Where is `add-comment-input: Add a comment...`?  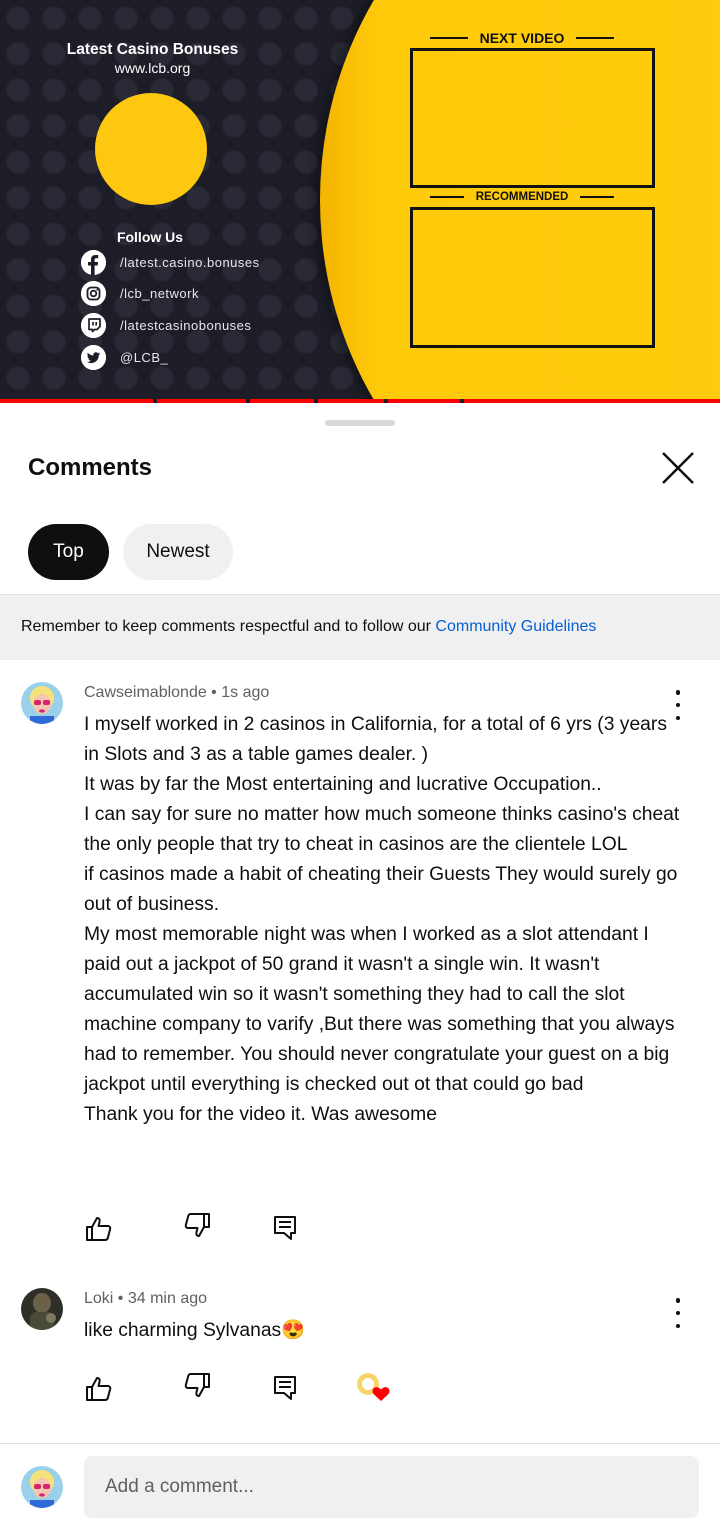 add-comment-input: Add a comment... is located at coordinates (391, 1487).